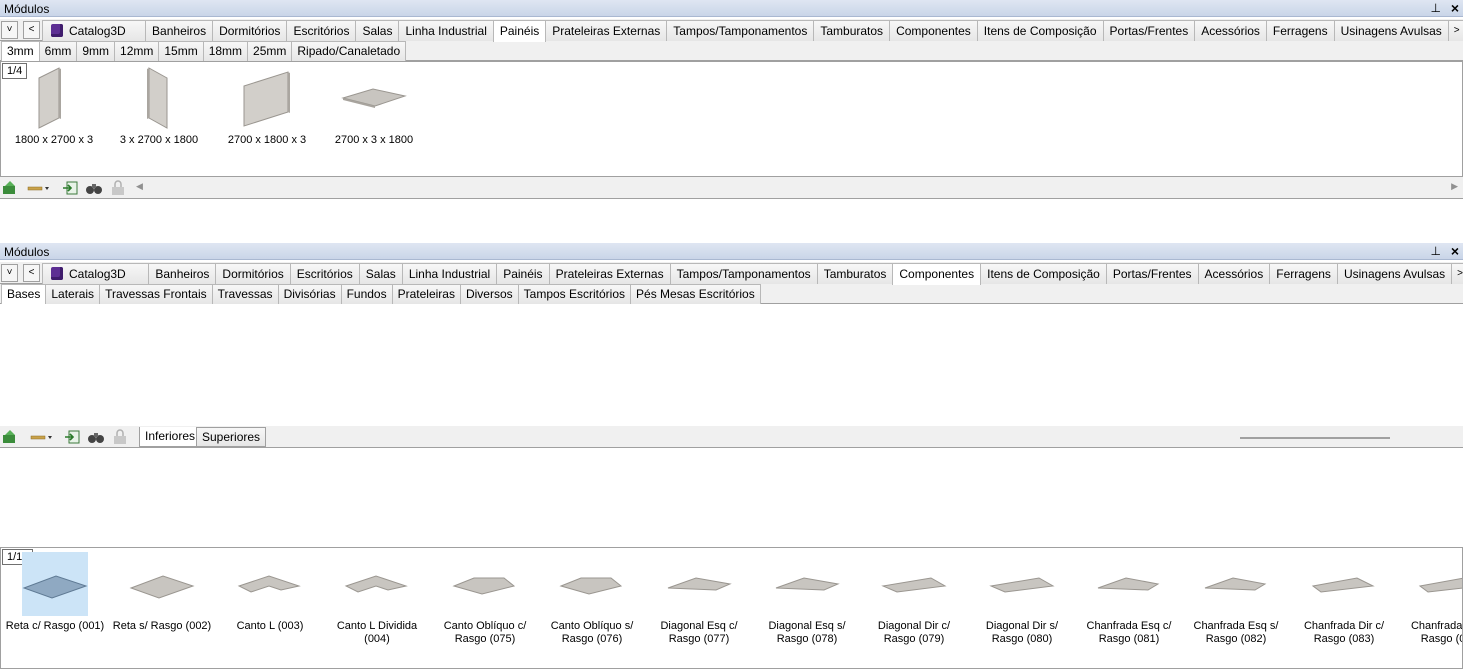 The width and height of the screenshot is (1463, 669). Describe the element at coordinates (96, 51) in the screenshot. I see `subtab-9mm: 9mm` at that location.